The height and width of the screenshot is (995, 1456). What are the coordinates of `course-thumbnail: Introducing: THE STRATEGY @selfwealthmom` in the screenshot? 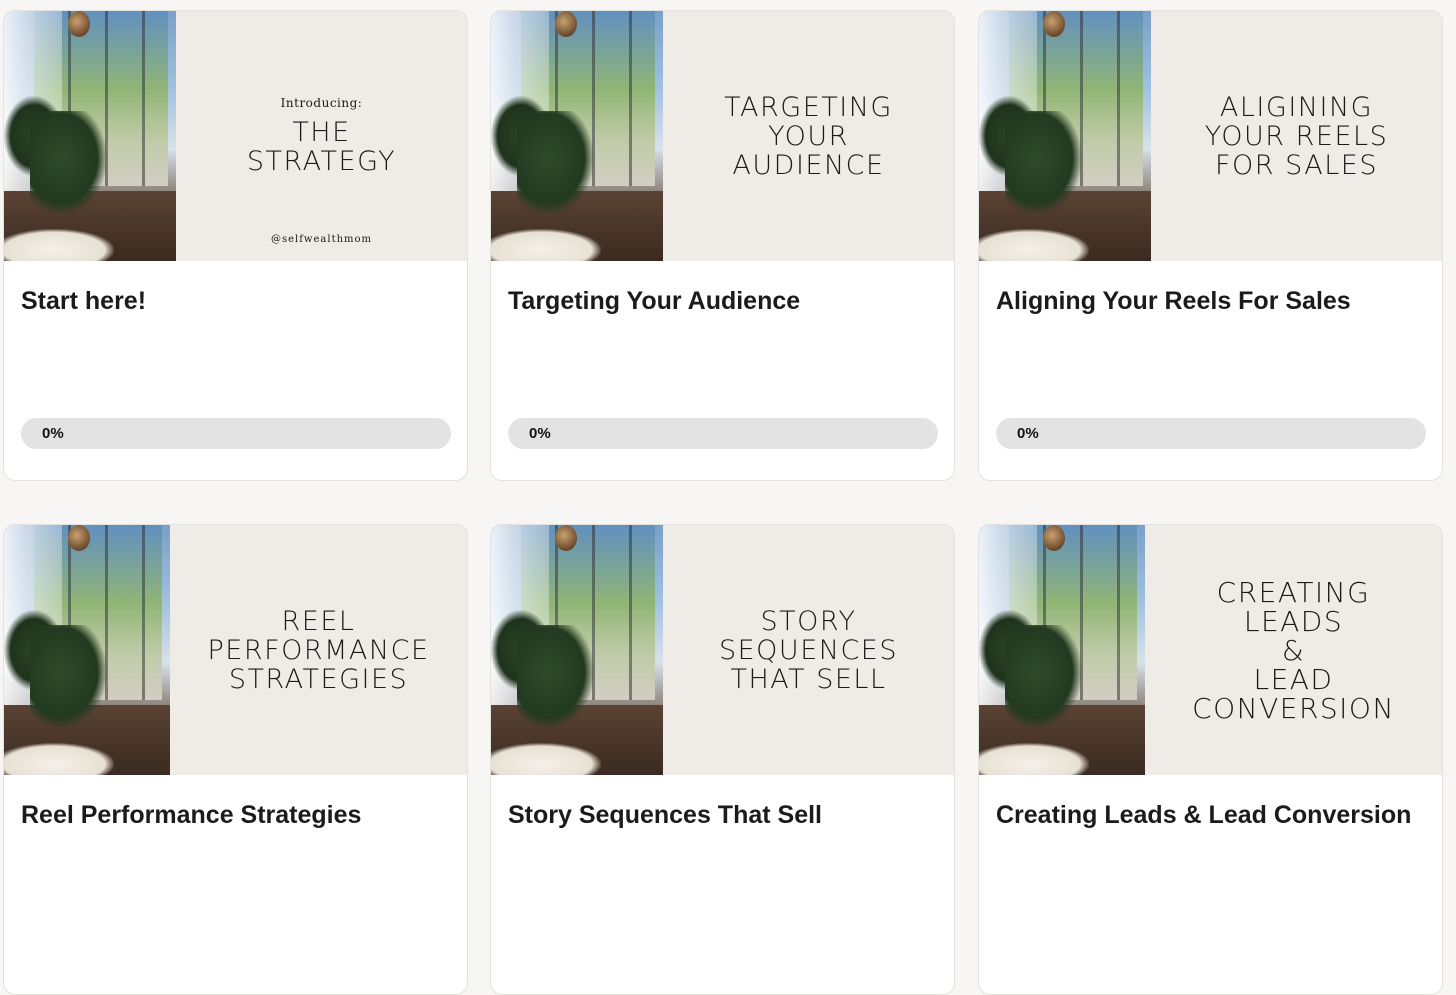 It's located at (235, 136).